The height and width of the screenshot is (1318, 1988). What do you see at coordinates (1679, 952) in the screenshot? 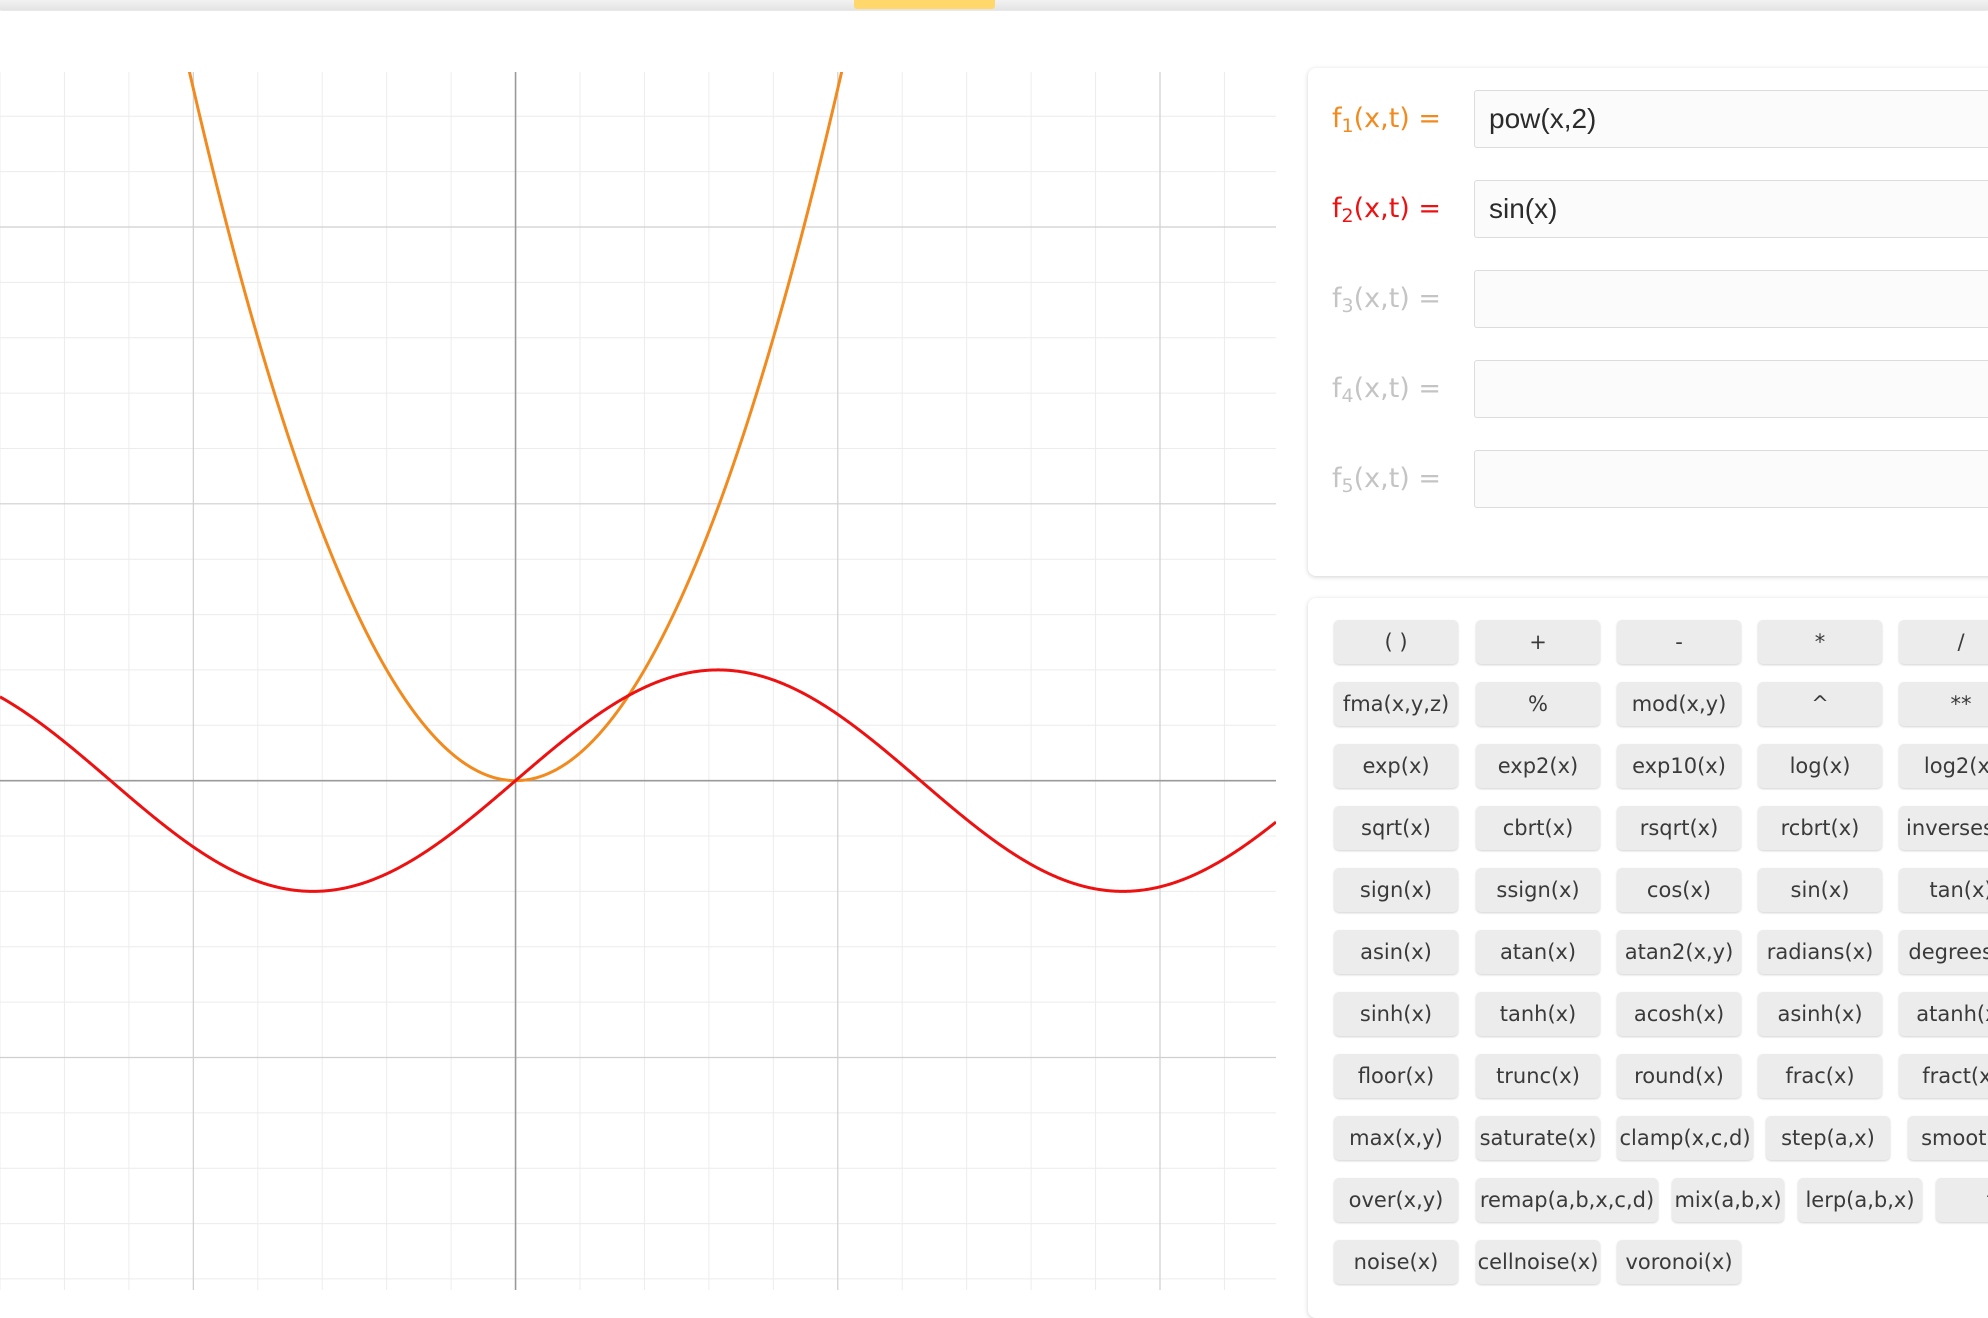
I see `insert-button-atan2-x-y: atan2(x,y)` at bounding box center [1679, 952].